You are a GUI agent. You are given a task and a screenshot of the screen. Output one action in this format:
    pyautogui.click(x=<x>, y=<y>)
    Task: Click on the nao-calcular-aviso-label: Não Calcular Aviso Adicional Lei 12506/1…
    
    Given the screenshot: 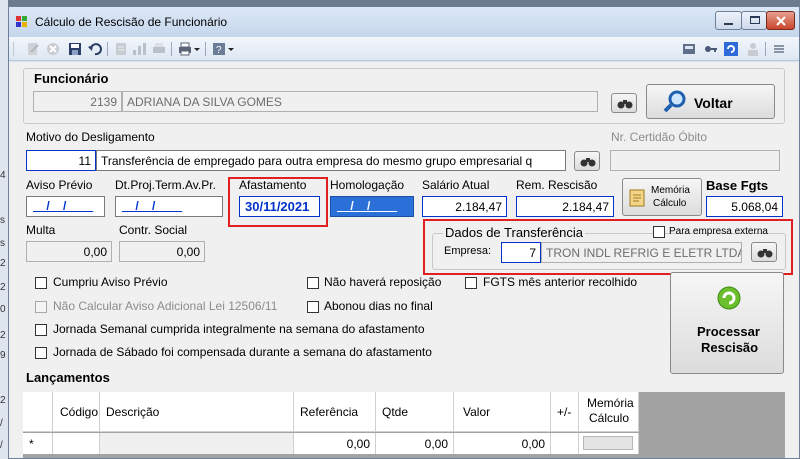 What is the action you would take?
    pyautogui.click(x=165, y=306)
    